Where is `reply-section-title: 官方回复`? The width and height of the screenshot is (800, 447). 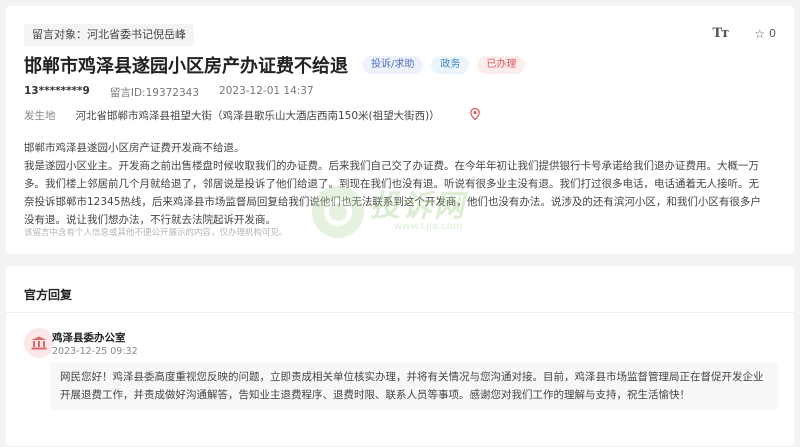
reply-section-title: 官方回复 is located at coordinates (48, 295).